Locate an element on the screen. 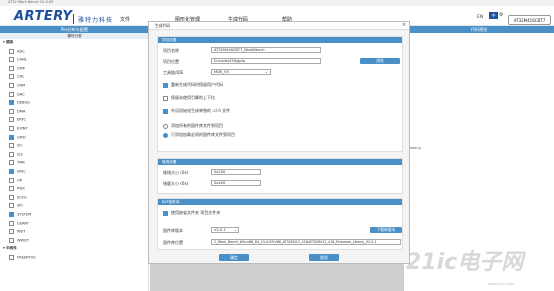 Image resolution: width=554 pixels, height=291 pixels. tree-item: CRC is located at coordinates (16, 77).